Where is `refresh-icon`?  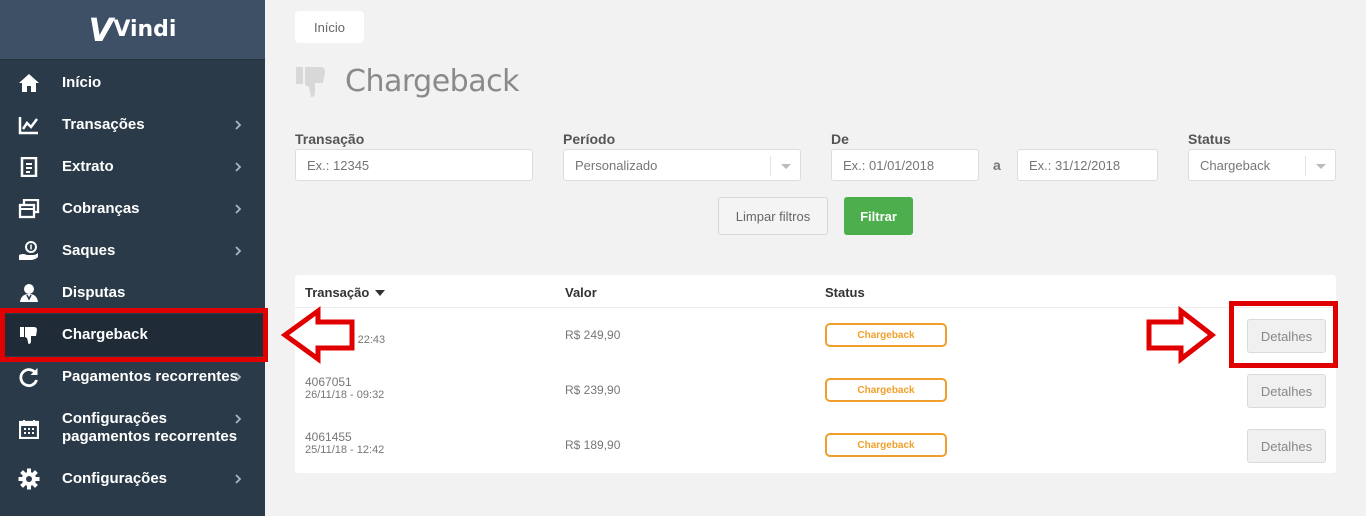 refresh-icon is located at coordinates (29, 377).